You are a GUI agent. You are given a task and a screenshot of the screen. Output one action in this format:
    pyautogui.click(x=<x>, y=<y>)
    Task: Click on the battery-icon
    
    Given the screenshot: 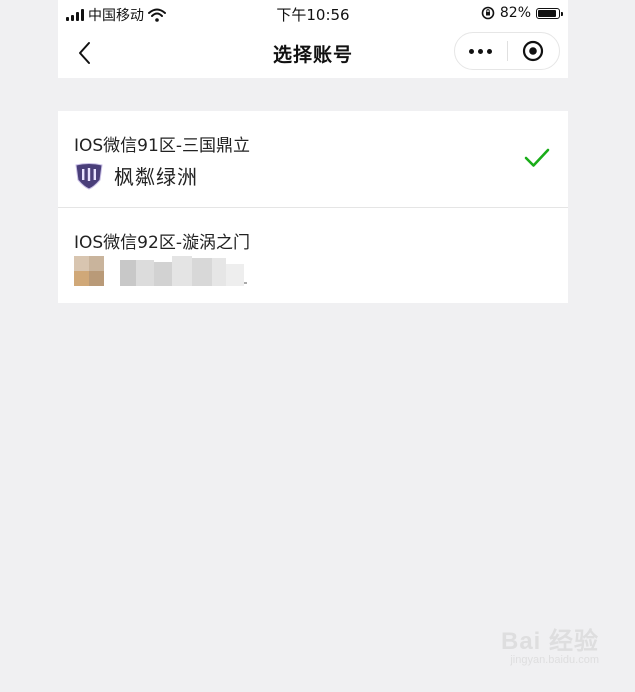 What is the action you would take?
    pyautogui.click(x=549, y=13)
    